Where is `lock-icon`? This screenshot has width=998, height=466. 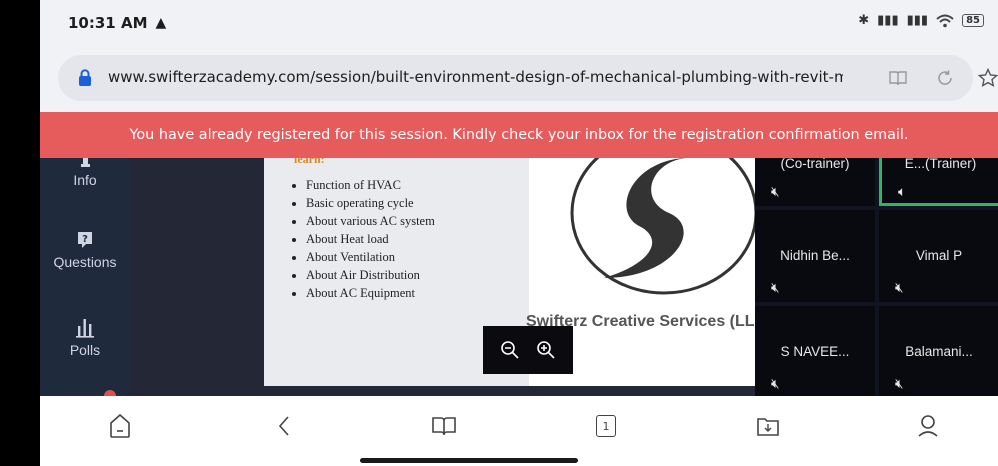
lock-icon is located at coordinates (85, 77).